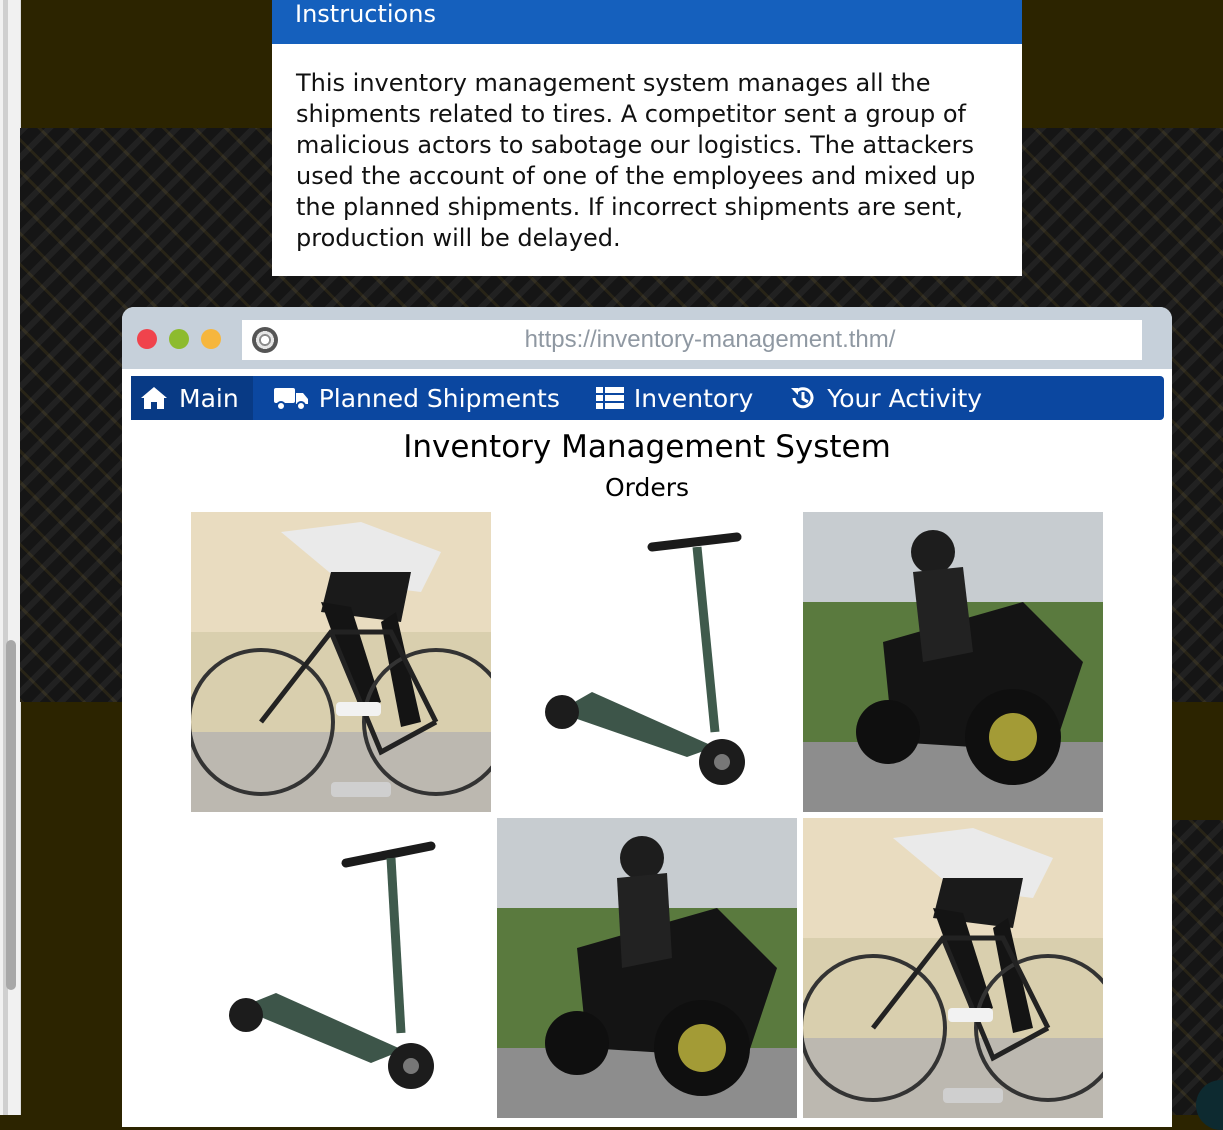 The height and width of the screenshot is (1130, 1223). Describe the element at coordinates (647, 22) in the screenshot. I see `instructions-heading: Instructions` at that location.